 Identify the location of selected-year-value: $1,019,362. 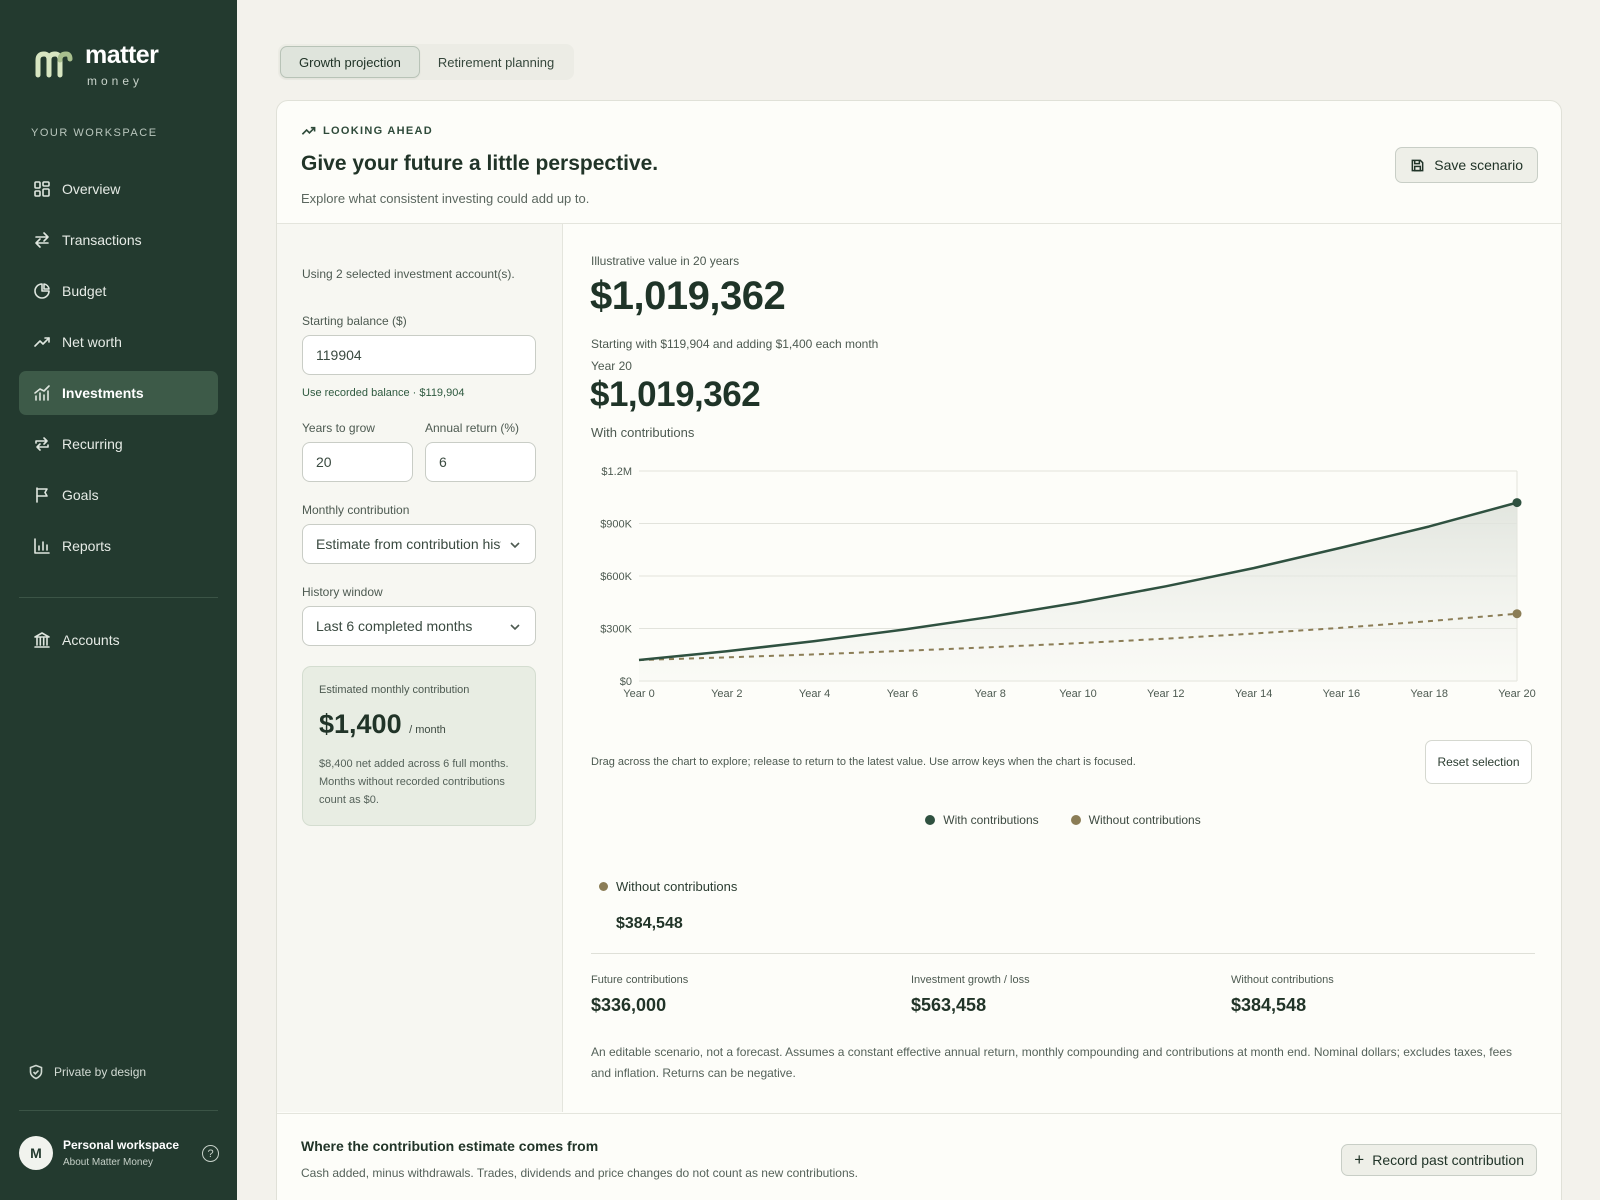
(675, 394).